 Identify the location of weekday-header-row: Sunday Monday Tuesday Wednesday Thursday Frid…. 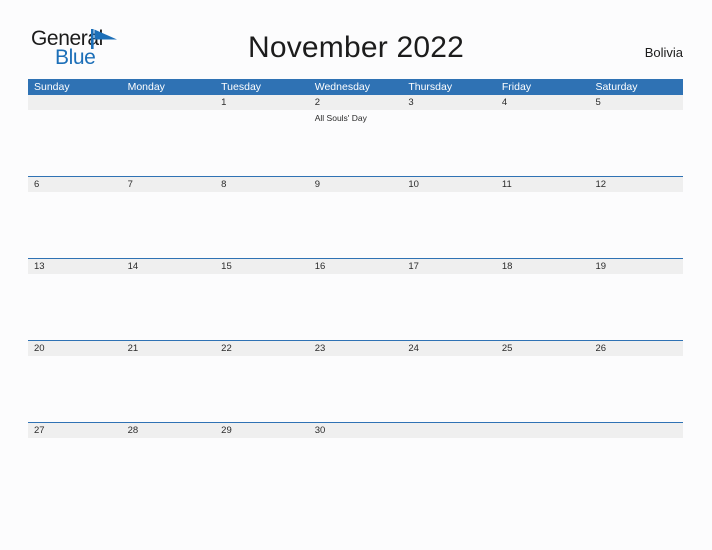
(355, 87).